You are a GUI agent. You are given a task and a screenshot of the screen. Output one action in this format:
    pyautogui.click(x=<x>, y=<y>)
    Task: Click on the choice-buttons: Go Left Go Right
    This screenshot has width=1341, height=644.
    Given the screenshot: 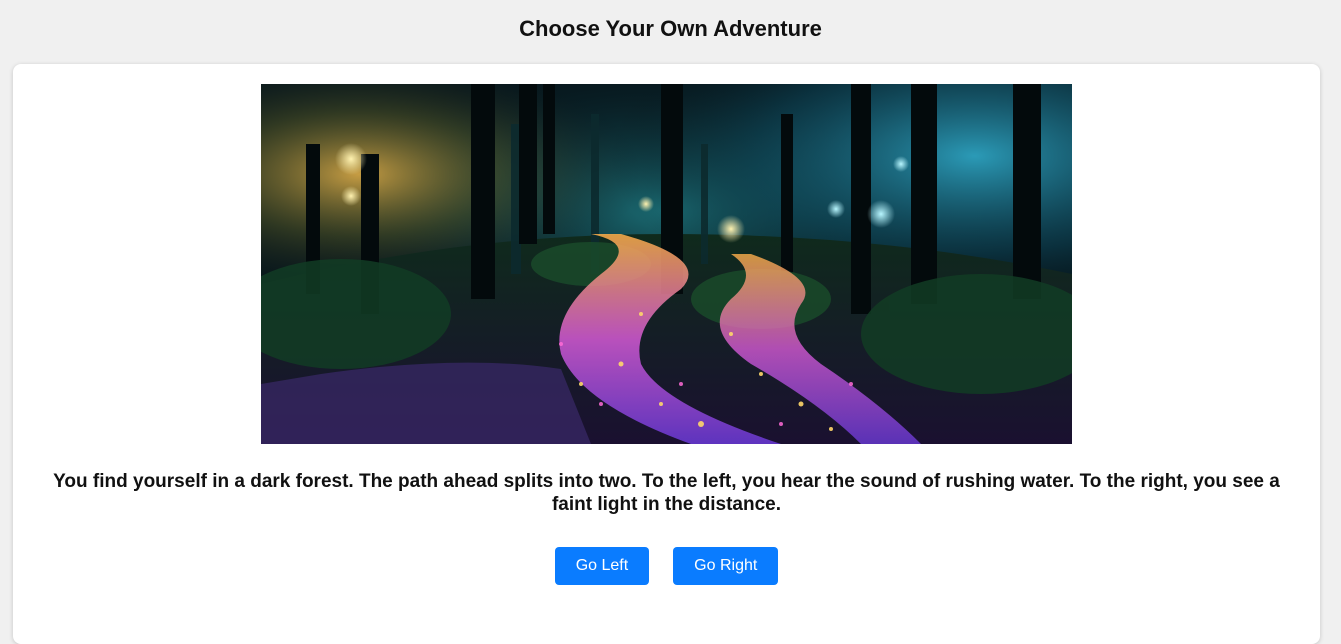 What is the action you would take?
    pyautogui.click(x=666, y=566)
    